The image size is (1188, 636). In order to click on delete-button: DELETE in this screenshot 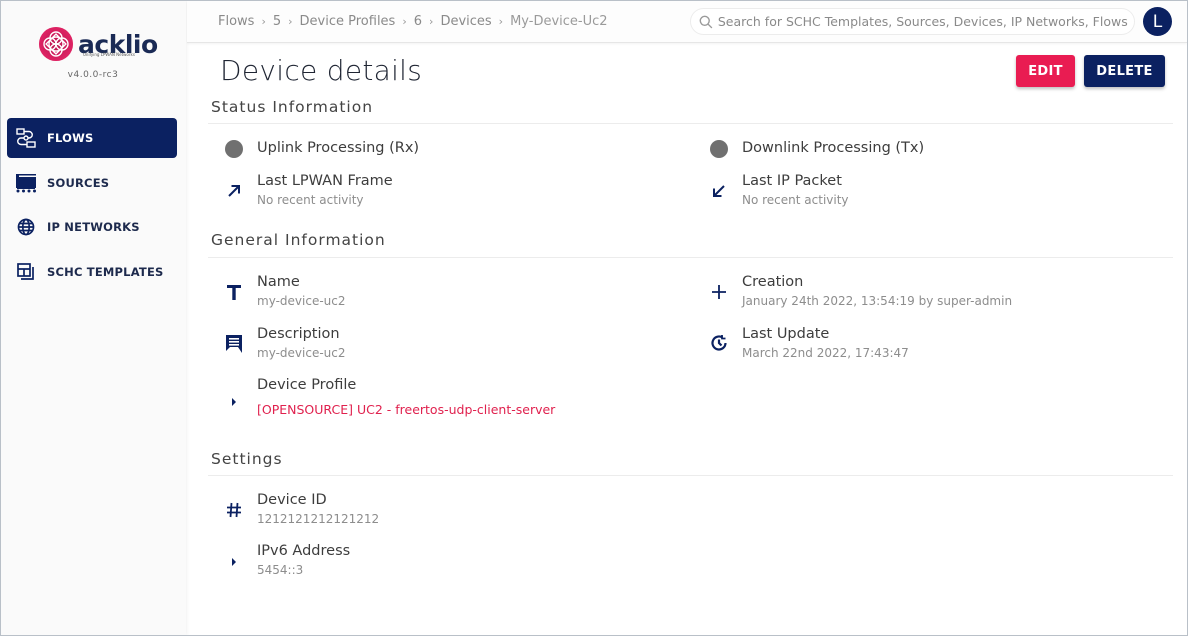, I will do `click(1124, 71)`.